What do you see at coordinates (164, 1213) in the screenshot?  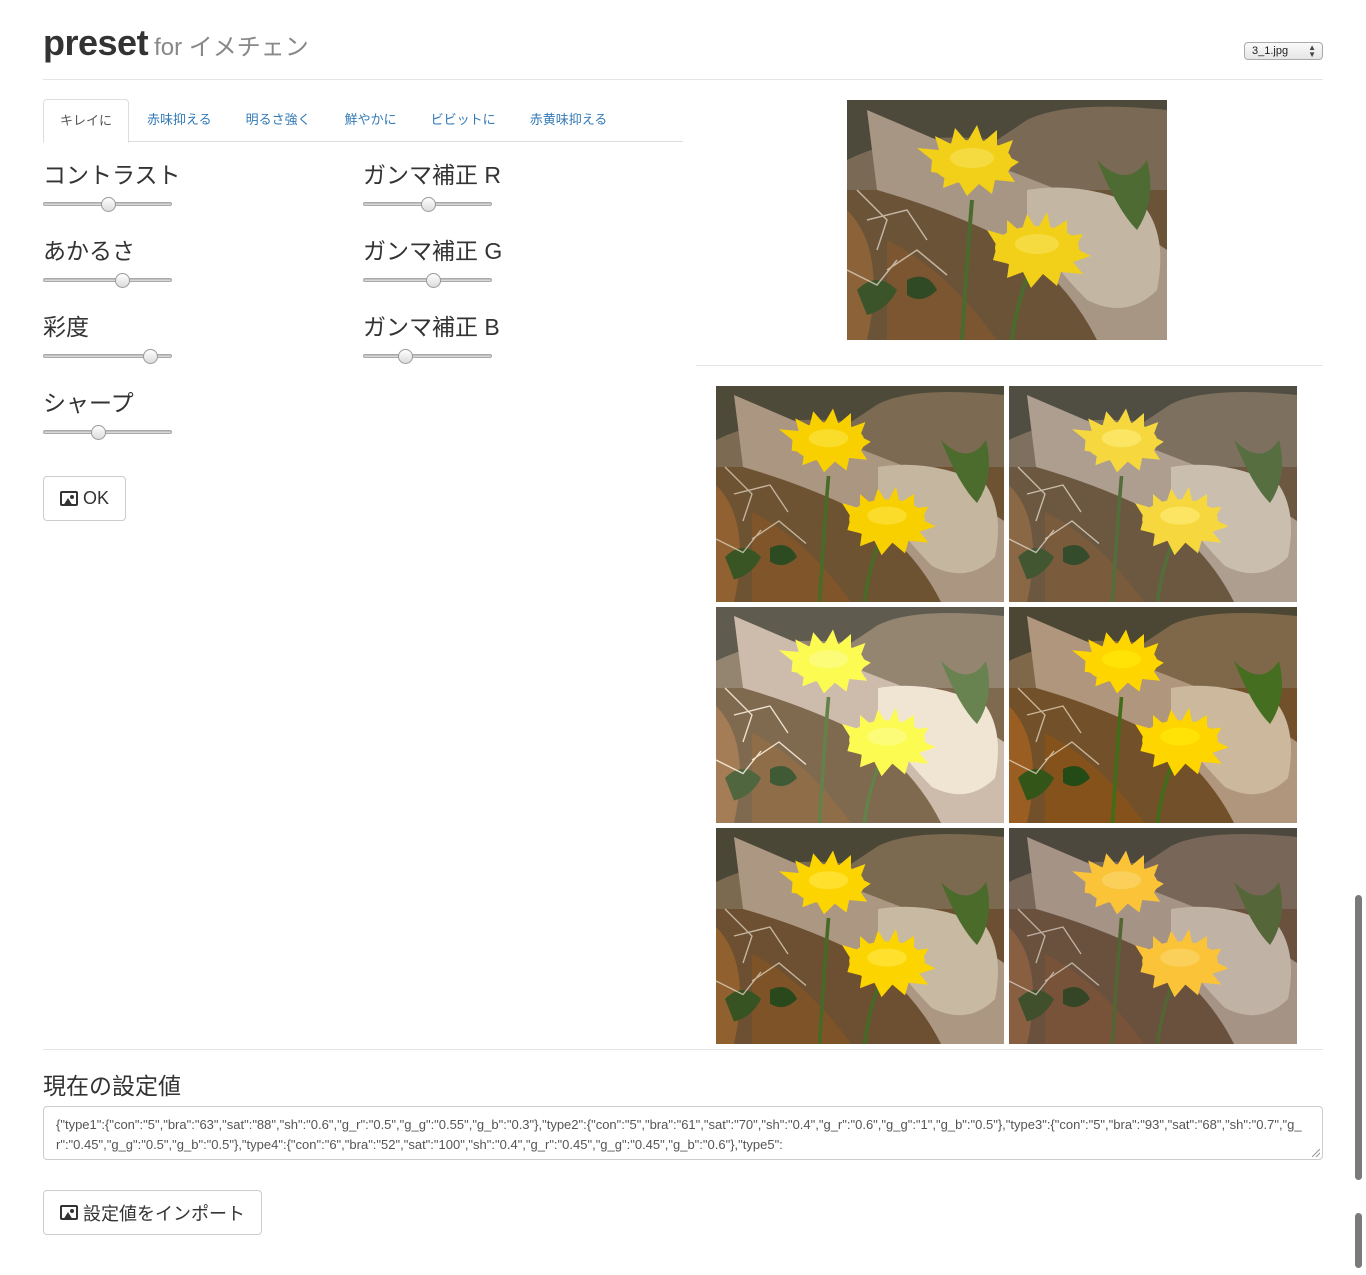 I see `import-button-label: 設定値をインポート` at bounding box center [164, 1213].